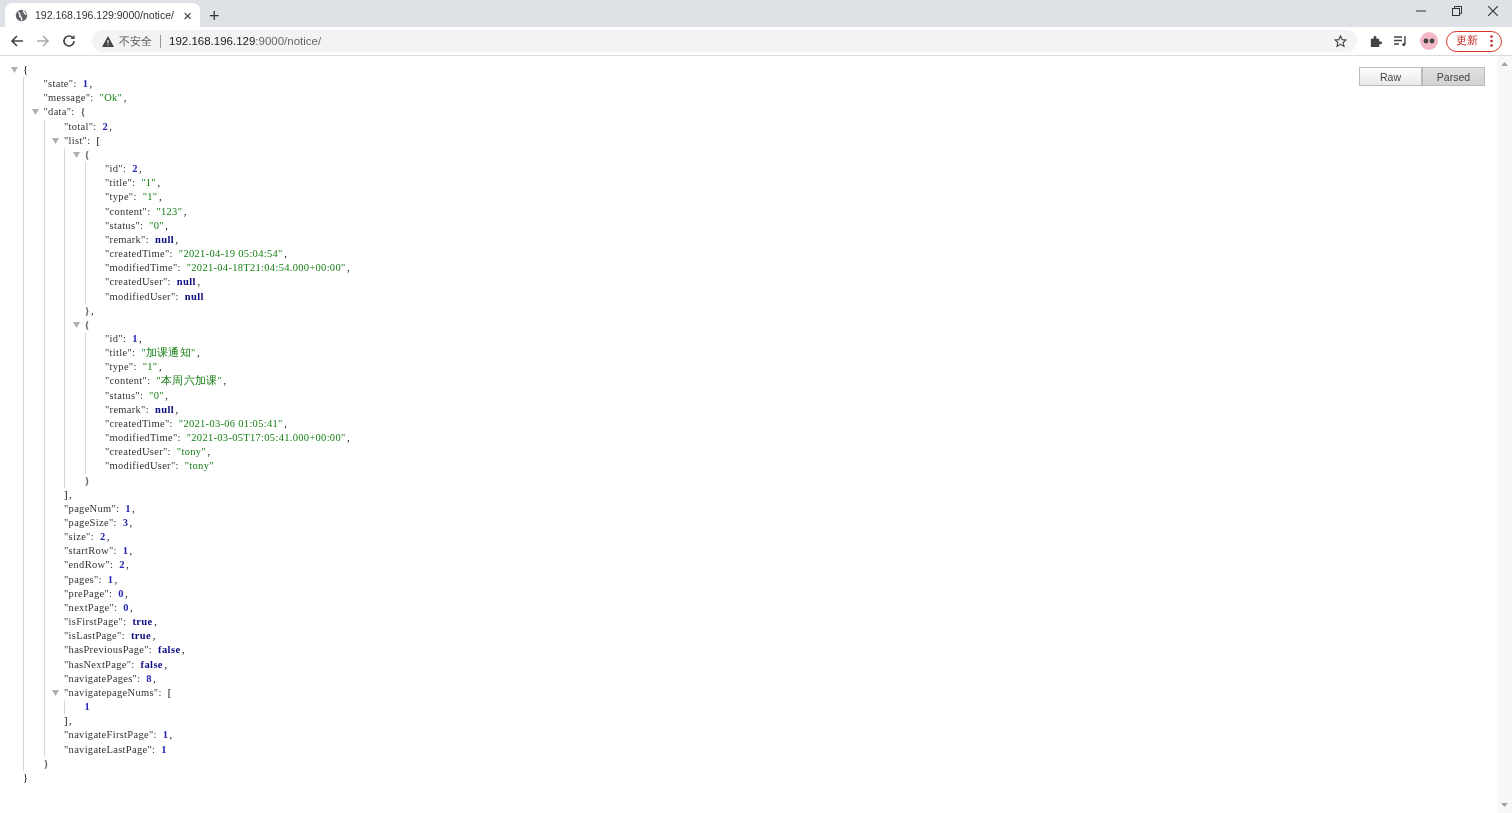  I want to click on new-tab-button: +, so click(214, 16).